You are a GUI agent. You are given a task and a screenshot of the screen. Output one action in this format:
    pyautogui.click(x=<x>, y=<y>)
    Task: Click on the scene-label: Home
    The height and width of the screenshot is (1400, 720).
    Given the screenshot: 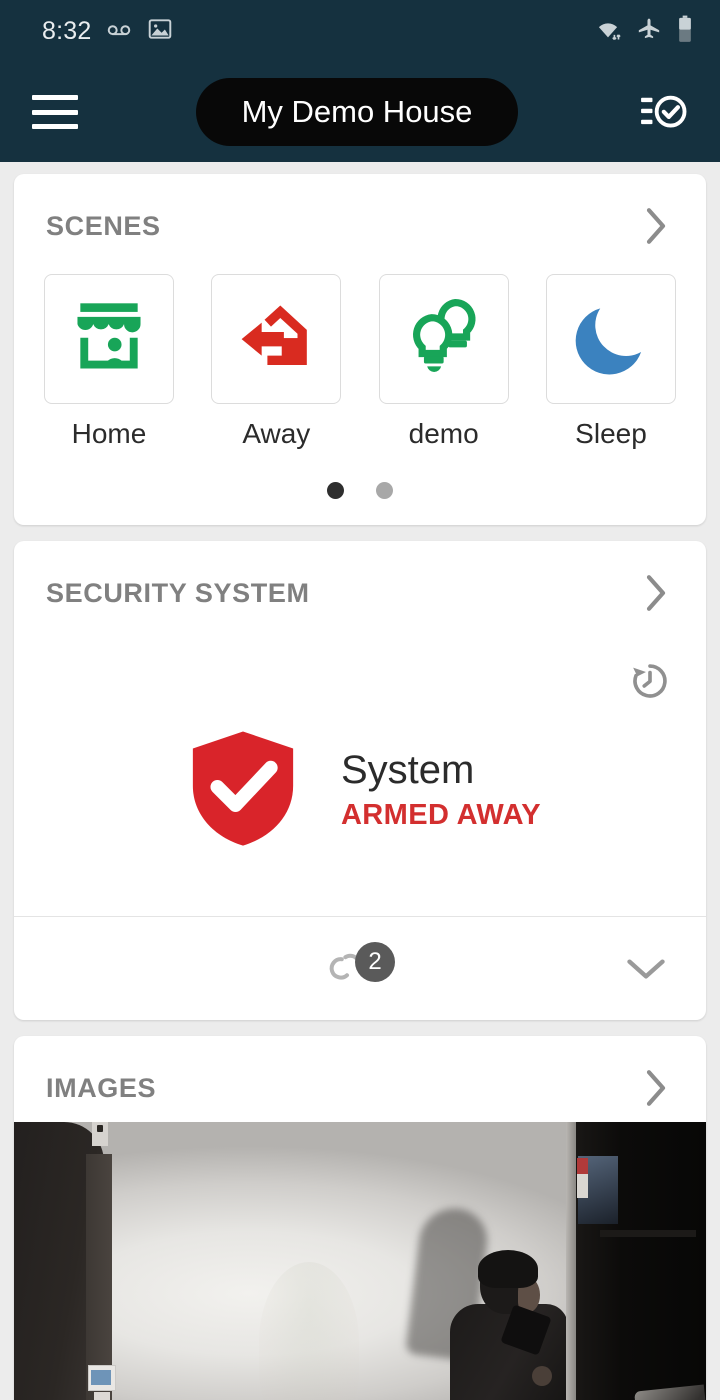 What is the action you would take?
    pyautogui.click(x=109, y=433)
    